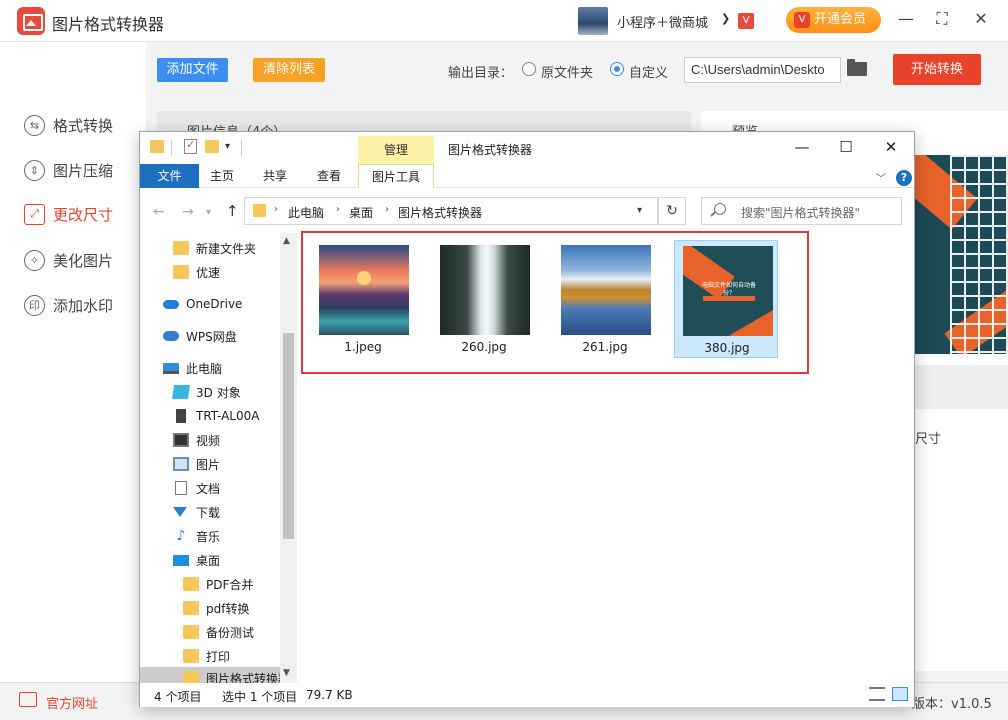 The width and height of the screenshot is (1008, 720). I want to click on file-name: 261.jpg, so click(605, 347).